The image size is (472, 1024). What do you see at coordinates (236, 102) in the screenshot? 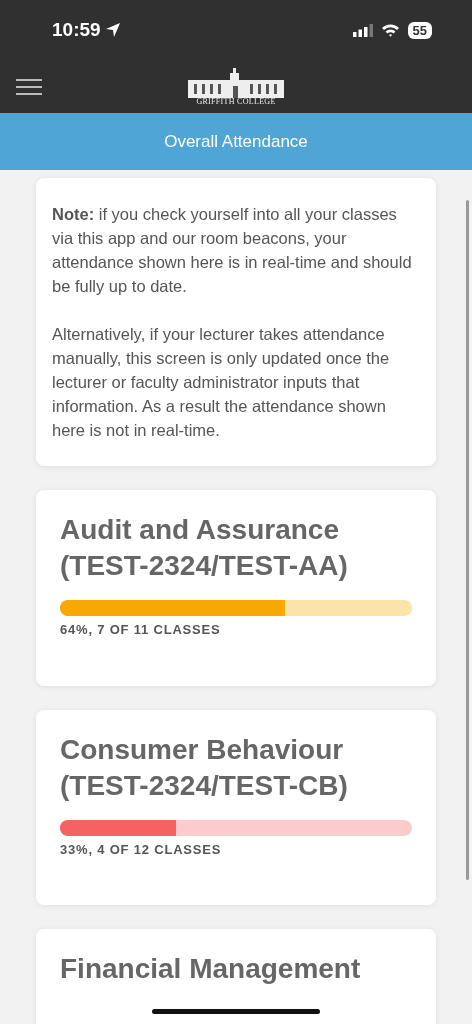
I see `logo-text: GRIFFITH COLLEGE` at bounding box center [236, 102].